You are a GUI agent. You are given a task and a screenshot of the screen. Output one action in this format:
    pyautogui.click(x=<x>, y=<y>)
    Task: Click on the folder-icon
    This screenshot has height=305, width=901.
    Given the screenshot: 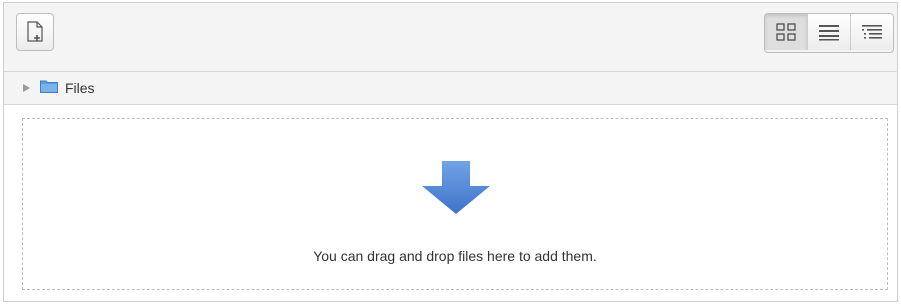 What is the action you would take?
    pyautogui.click(x=49, y=88)
    